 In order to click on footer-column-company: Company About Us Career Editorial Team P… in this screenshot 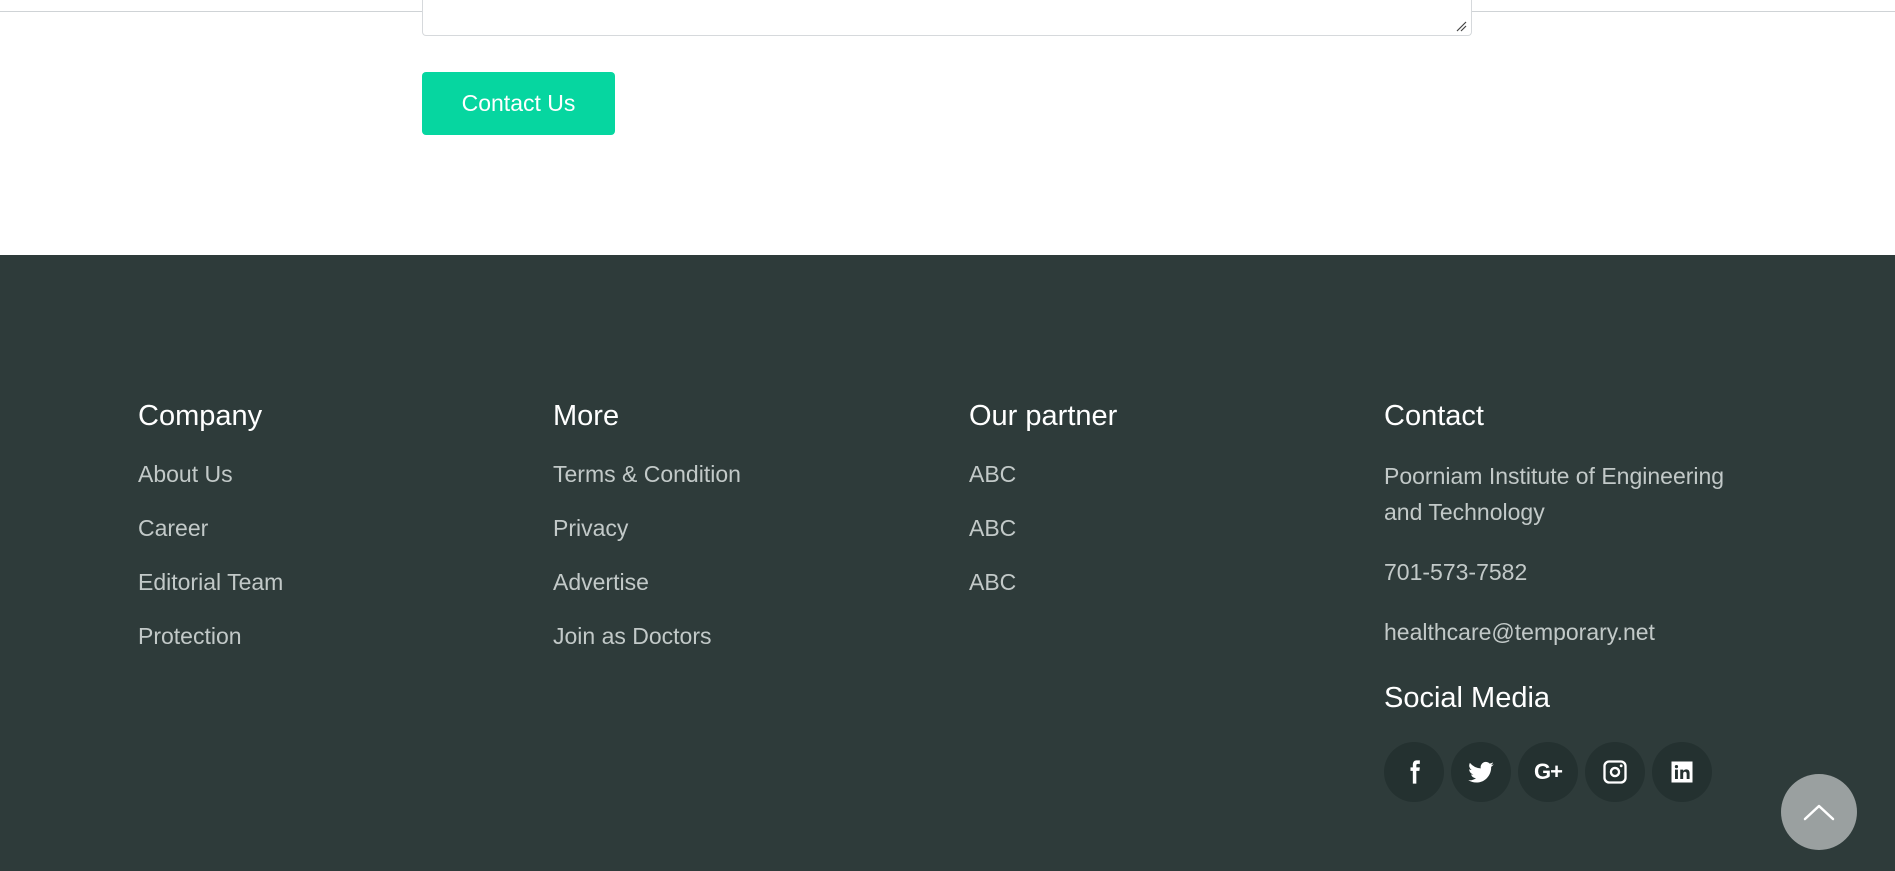, I will do `click(210, 537)`.